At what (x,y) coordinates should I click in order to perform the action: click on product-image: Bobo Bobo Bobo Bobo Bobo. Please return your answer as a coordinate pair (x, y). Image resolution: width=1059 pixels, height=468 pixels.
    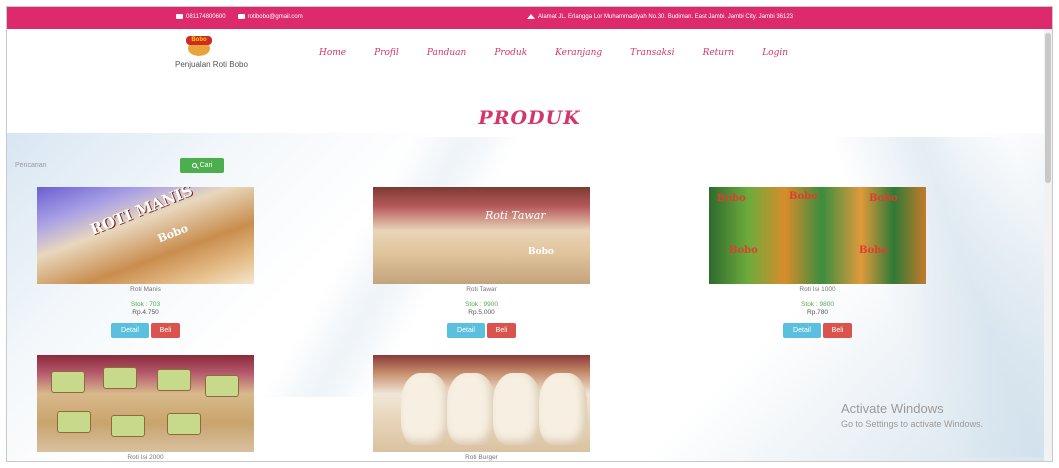
    Looking at the image, I should click on (817, 235).